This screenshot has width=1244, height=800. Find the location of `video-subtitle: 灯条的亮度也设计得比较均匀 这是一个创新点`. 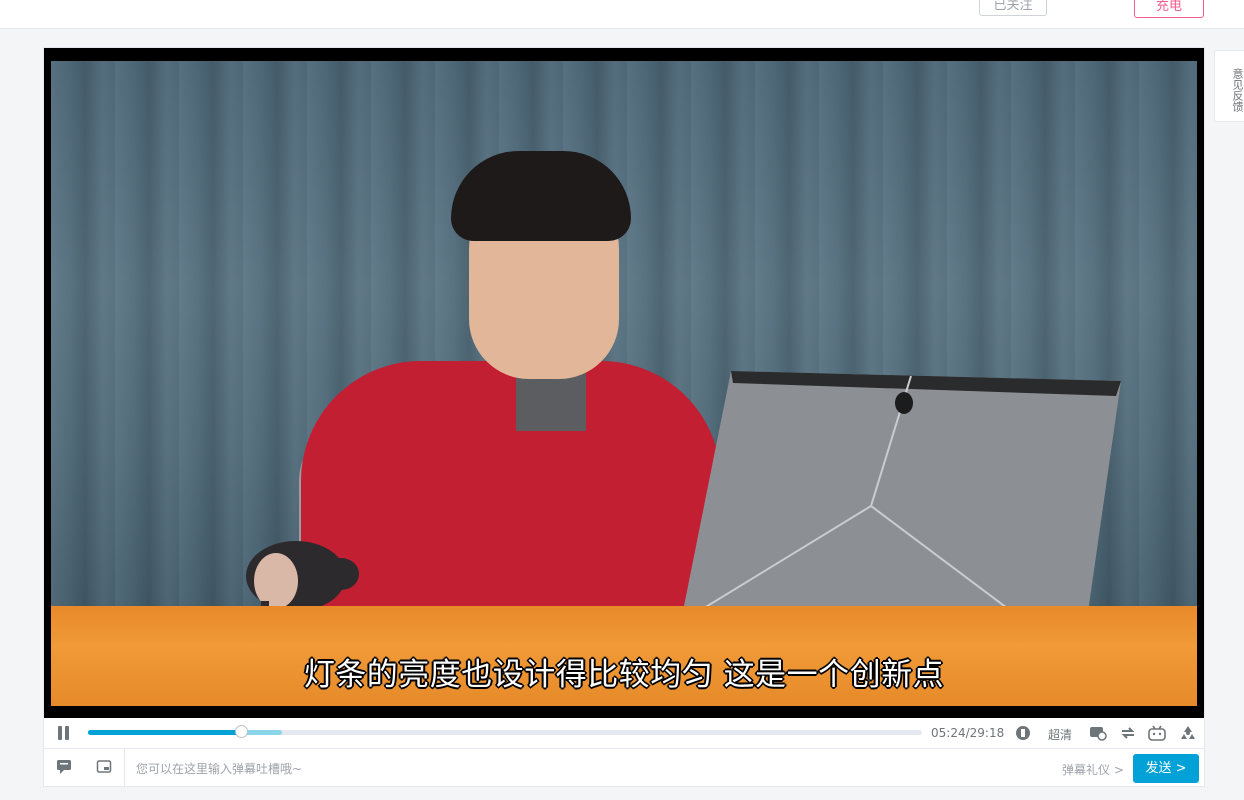

video-subtitle: 灯条的亮度也设计得比较均匀 这是一个创新点 is located at coordinates (624, 675).